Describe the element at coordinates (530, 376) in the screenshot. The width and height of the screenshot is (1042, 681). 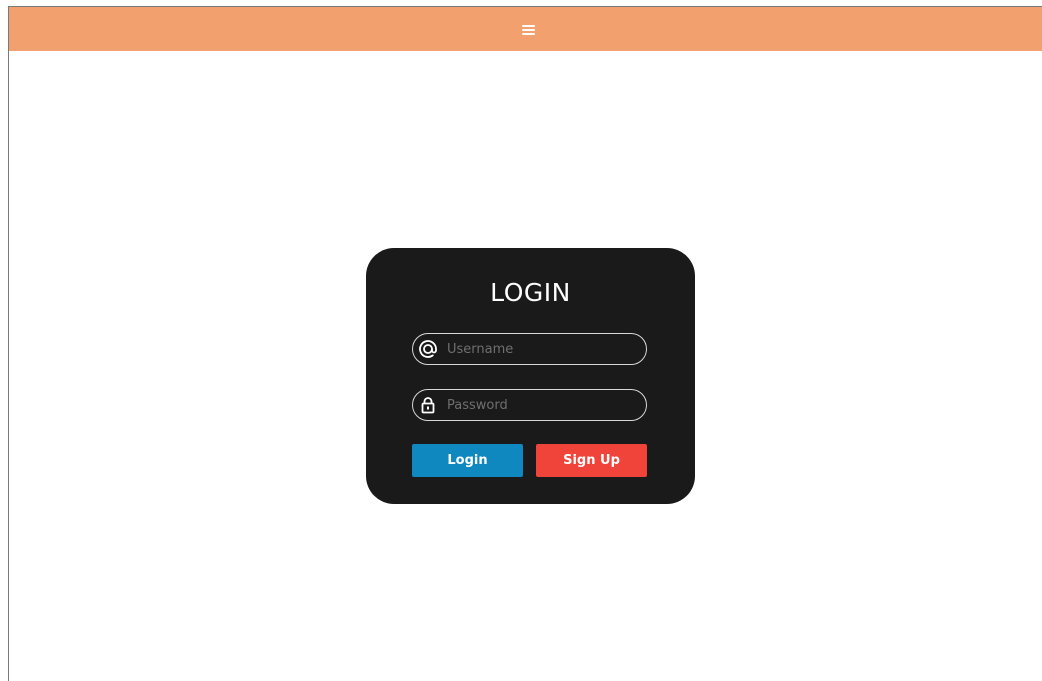
I see `login-card: LOGIN Login Sign Up` at that location.